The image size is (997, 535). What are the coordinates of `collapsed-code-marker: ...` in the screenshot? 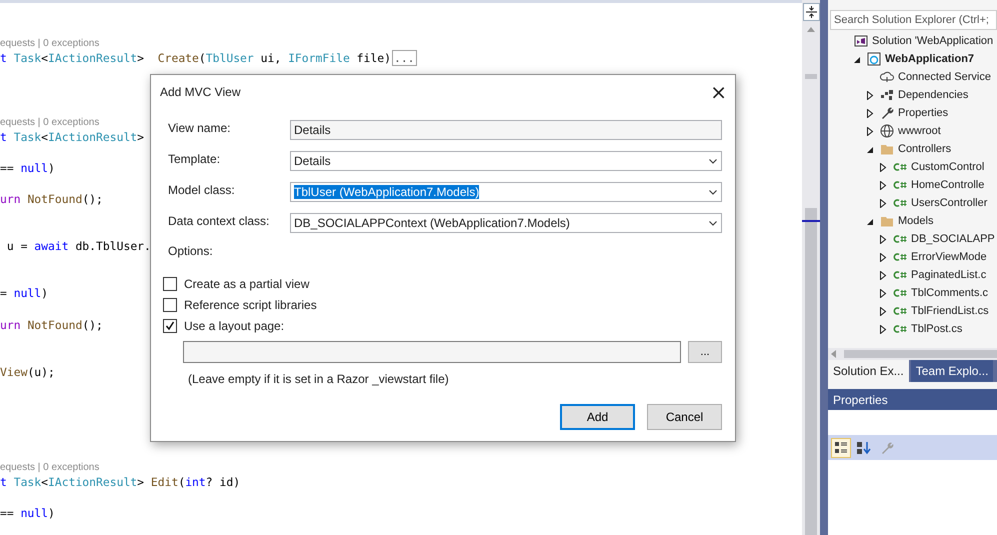 It's located at (404, 58).